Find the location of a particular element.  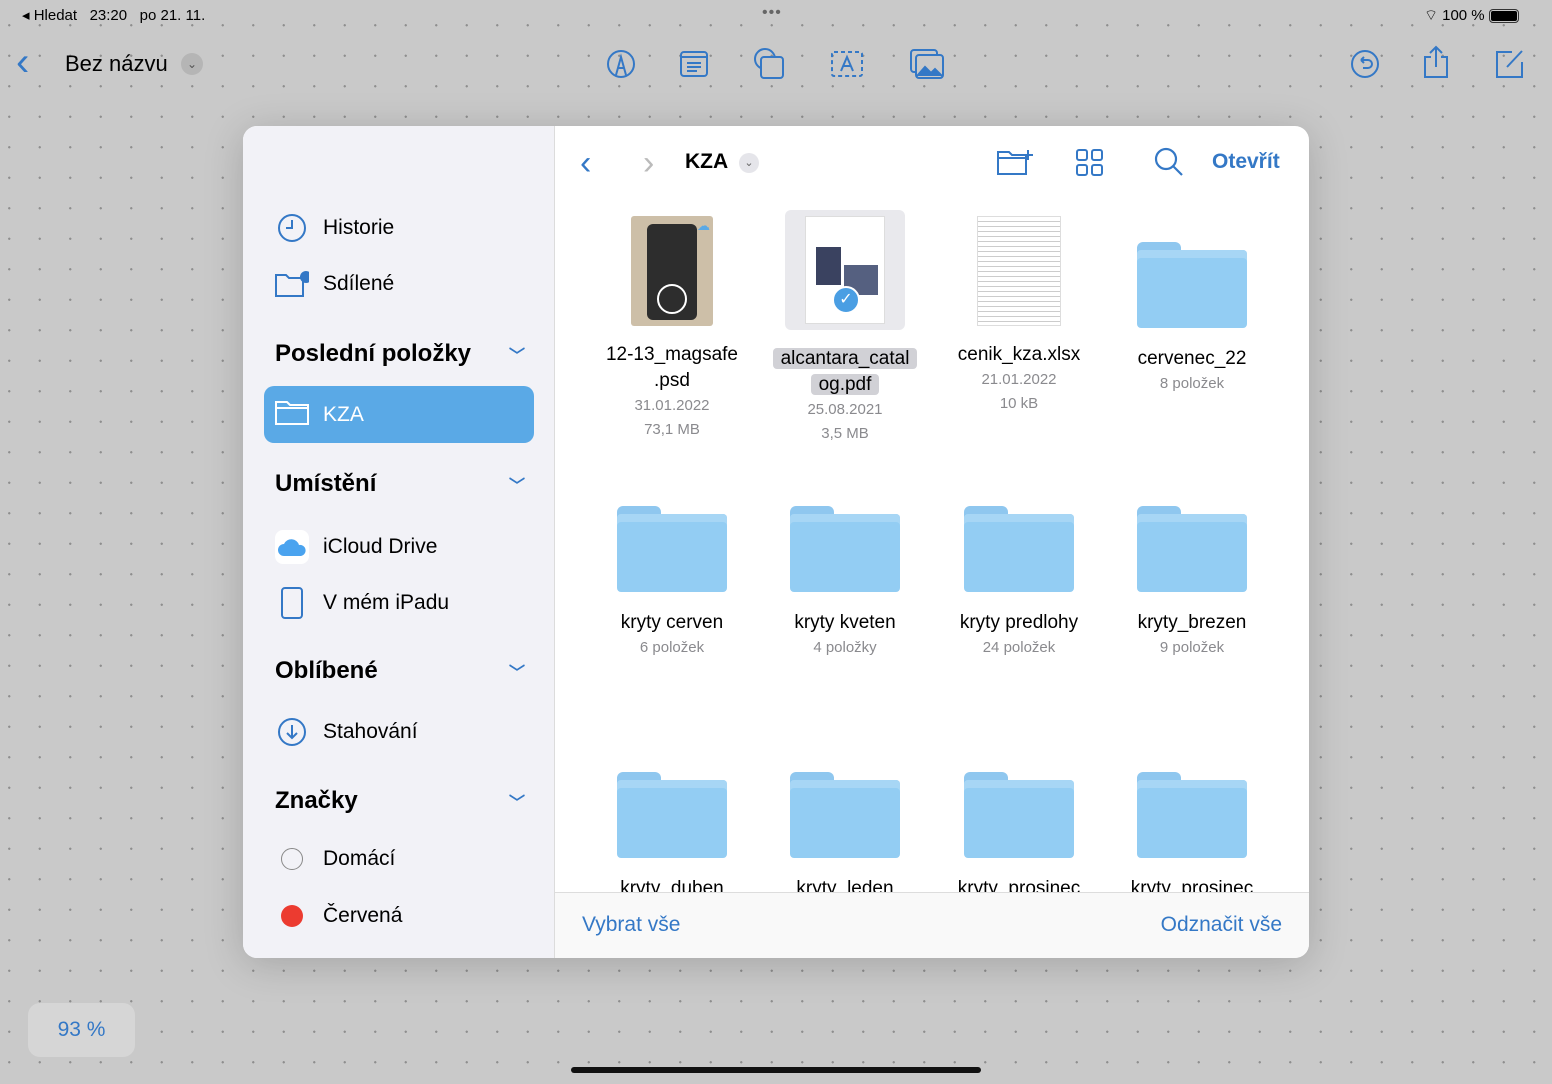

sidebar-item-historie: Historie is located at coordinates (334, 228).